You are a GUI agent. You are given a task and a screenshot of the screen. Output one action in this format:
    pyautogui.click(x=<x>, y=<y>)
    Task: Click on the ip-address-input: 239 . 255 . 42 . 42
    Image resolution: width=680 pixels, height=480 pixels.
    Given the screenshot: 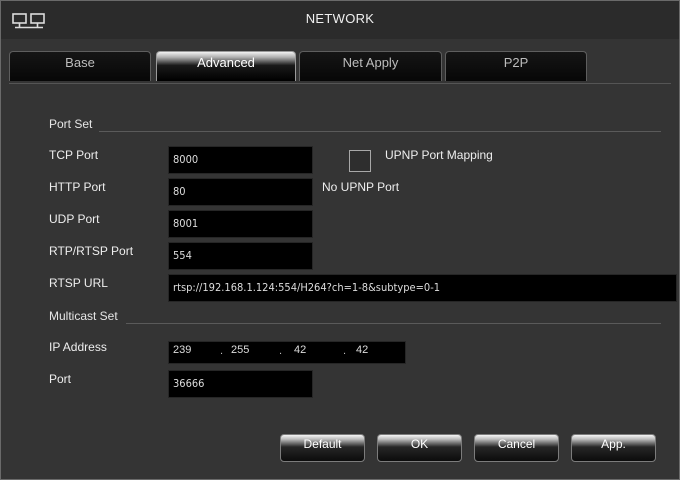 What is the action you would take?
    pyautogui.click(x=287, y=352)
    